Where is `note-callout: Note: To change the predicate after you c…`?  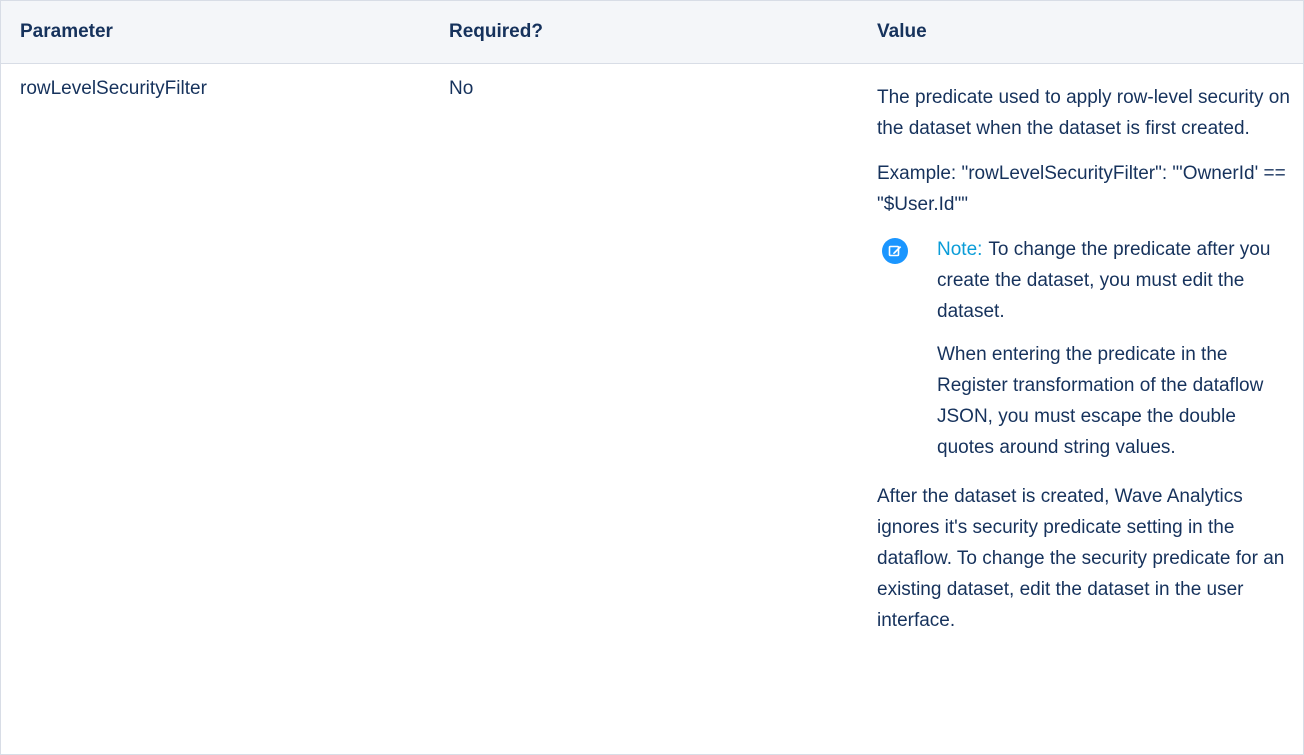
note-callout: Note: To change the predicate after you c… is located at coordinates (1087, 348).